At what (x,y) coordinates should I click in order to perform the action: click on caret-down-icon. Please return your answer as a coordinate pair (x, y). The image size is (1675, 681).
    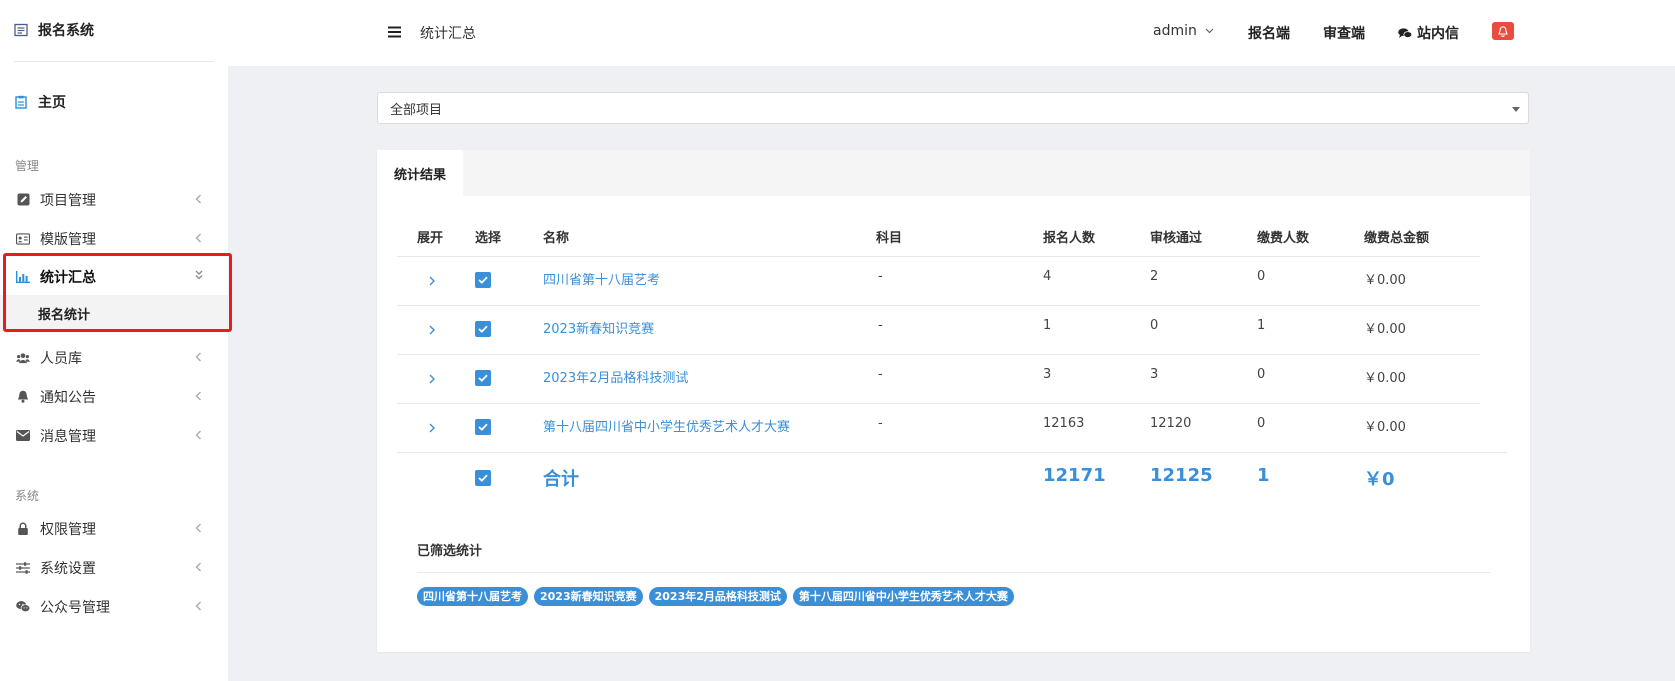
    Looking at the image, I should click on (1516, 109).